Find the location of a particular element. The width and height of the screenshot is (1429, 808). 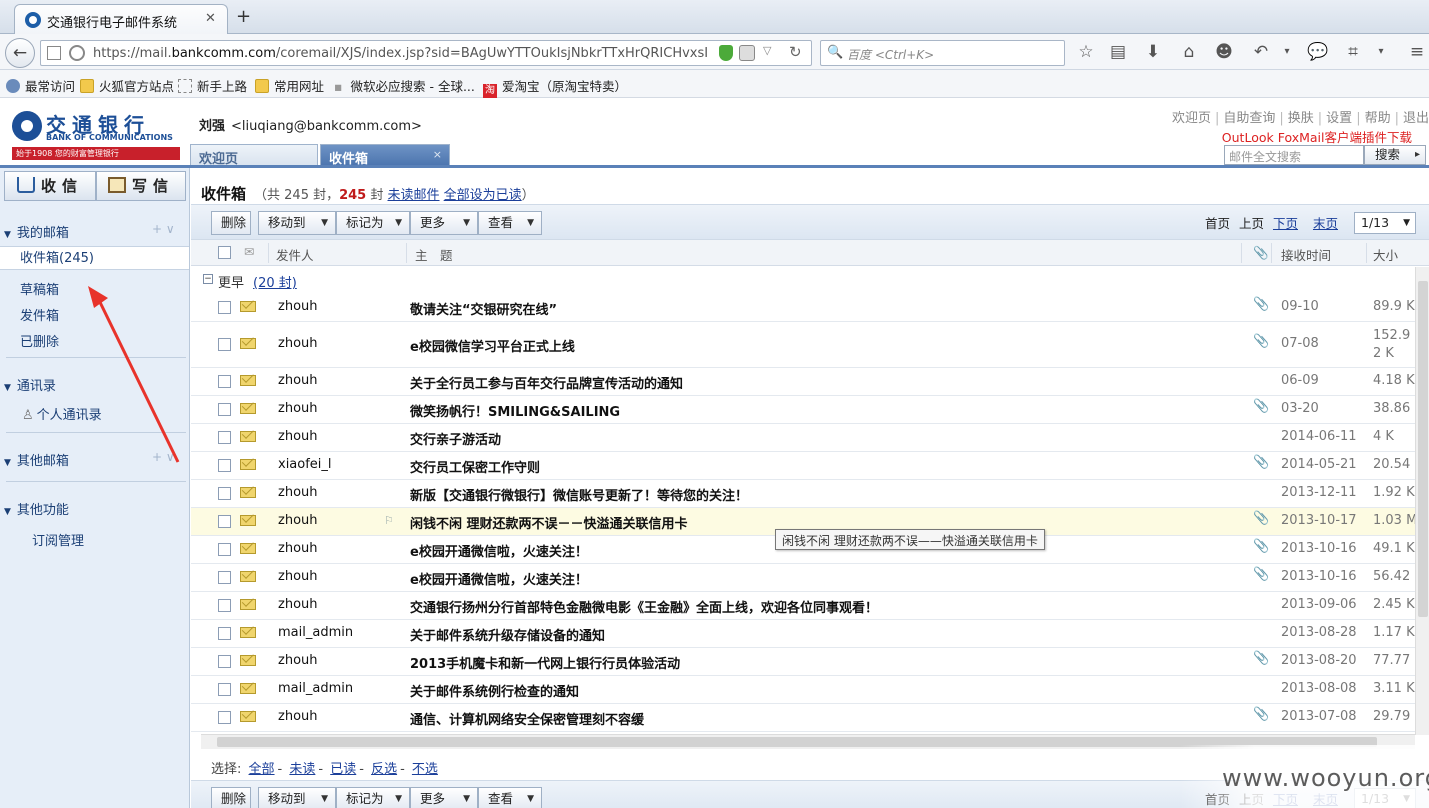

row-subject: 新版【交通银行微银行】微信账号更新了！等待您的关注！ is located at coordinates (579, 494).